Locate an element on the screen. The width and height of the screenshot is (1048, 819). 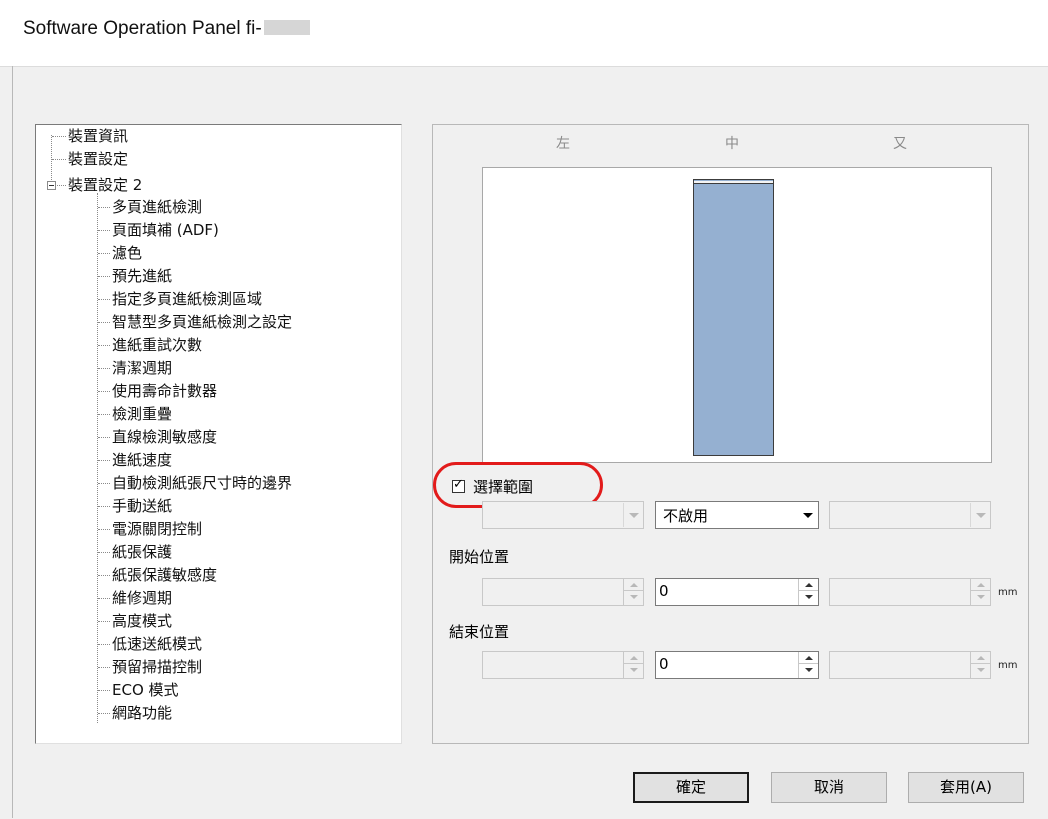
tree-item-dropout-color: 濾色 is located at coordinates (127, 253).